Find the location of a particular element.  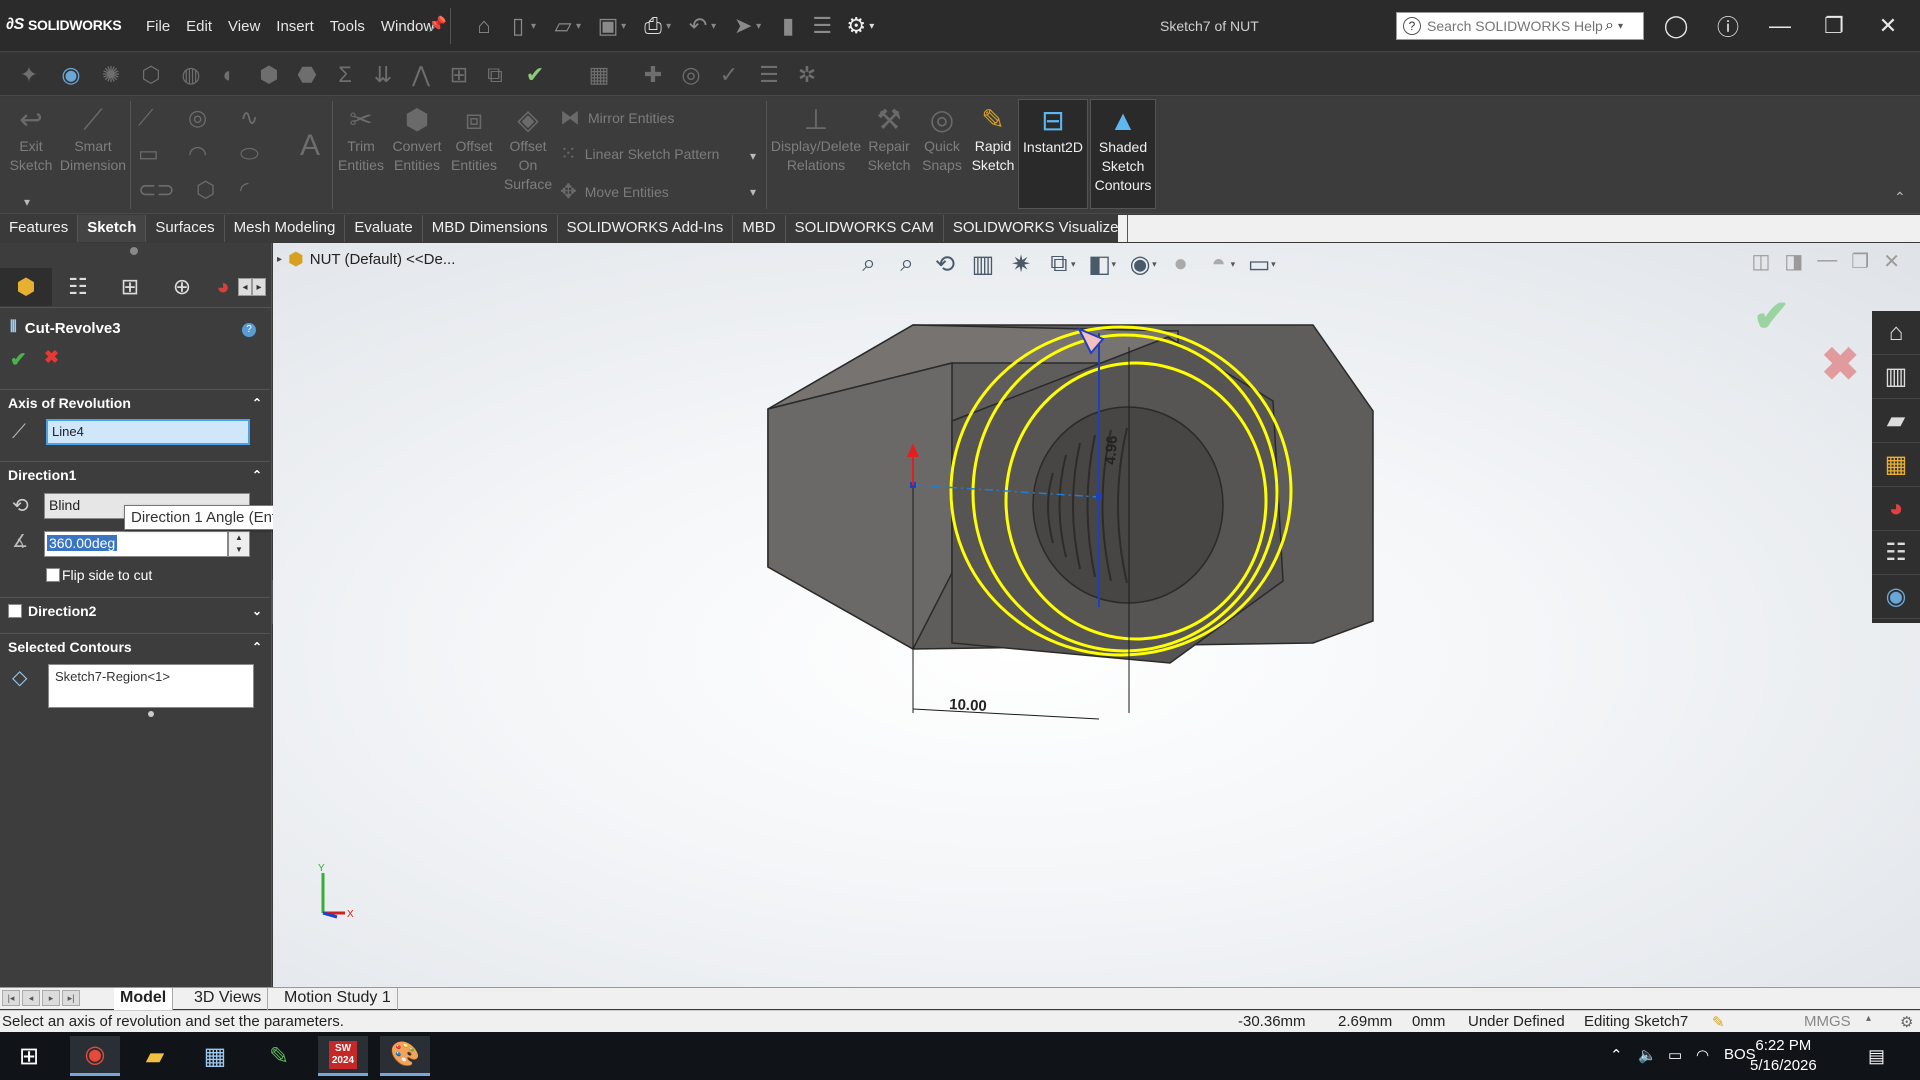

toolbar-tool-icon: ◐ is located at coordinates (229, 75).